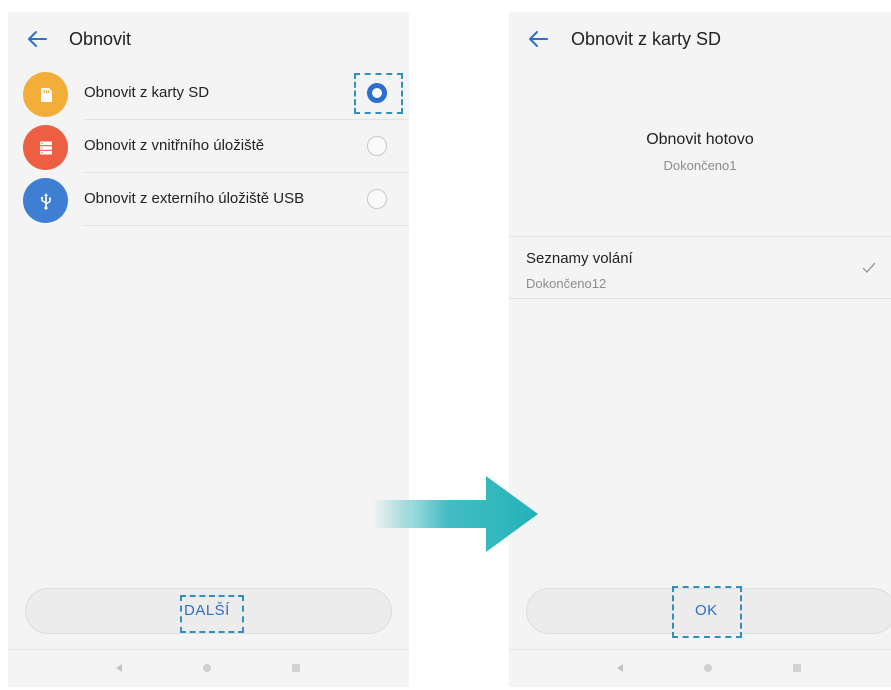 The height and width of the screenshot is (690, 891). I want to click on next-button-label: DALŠÍ, so click(207, 610).